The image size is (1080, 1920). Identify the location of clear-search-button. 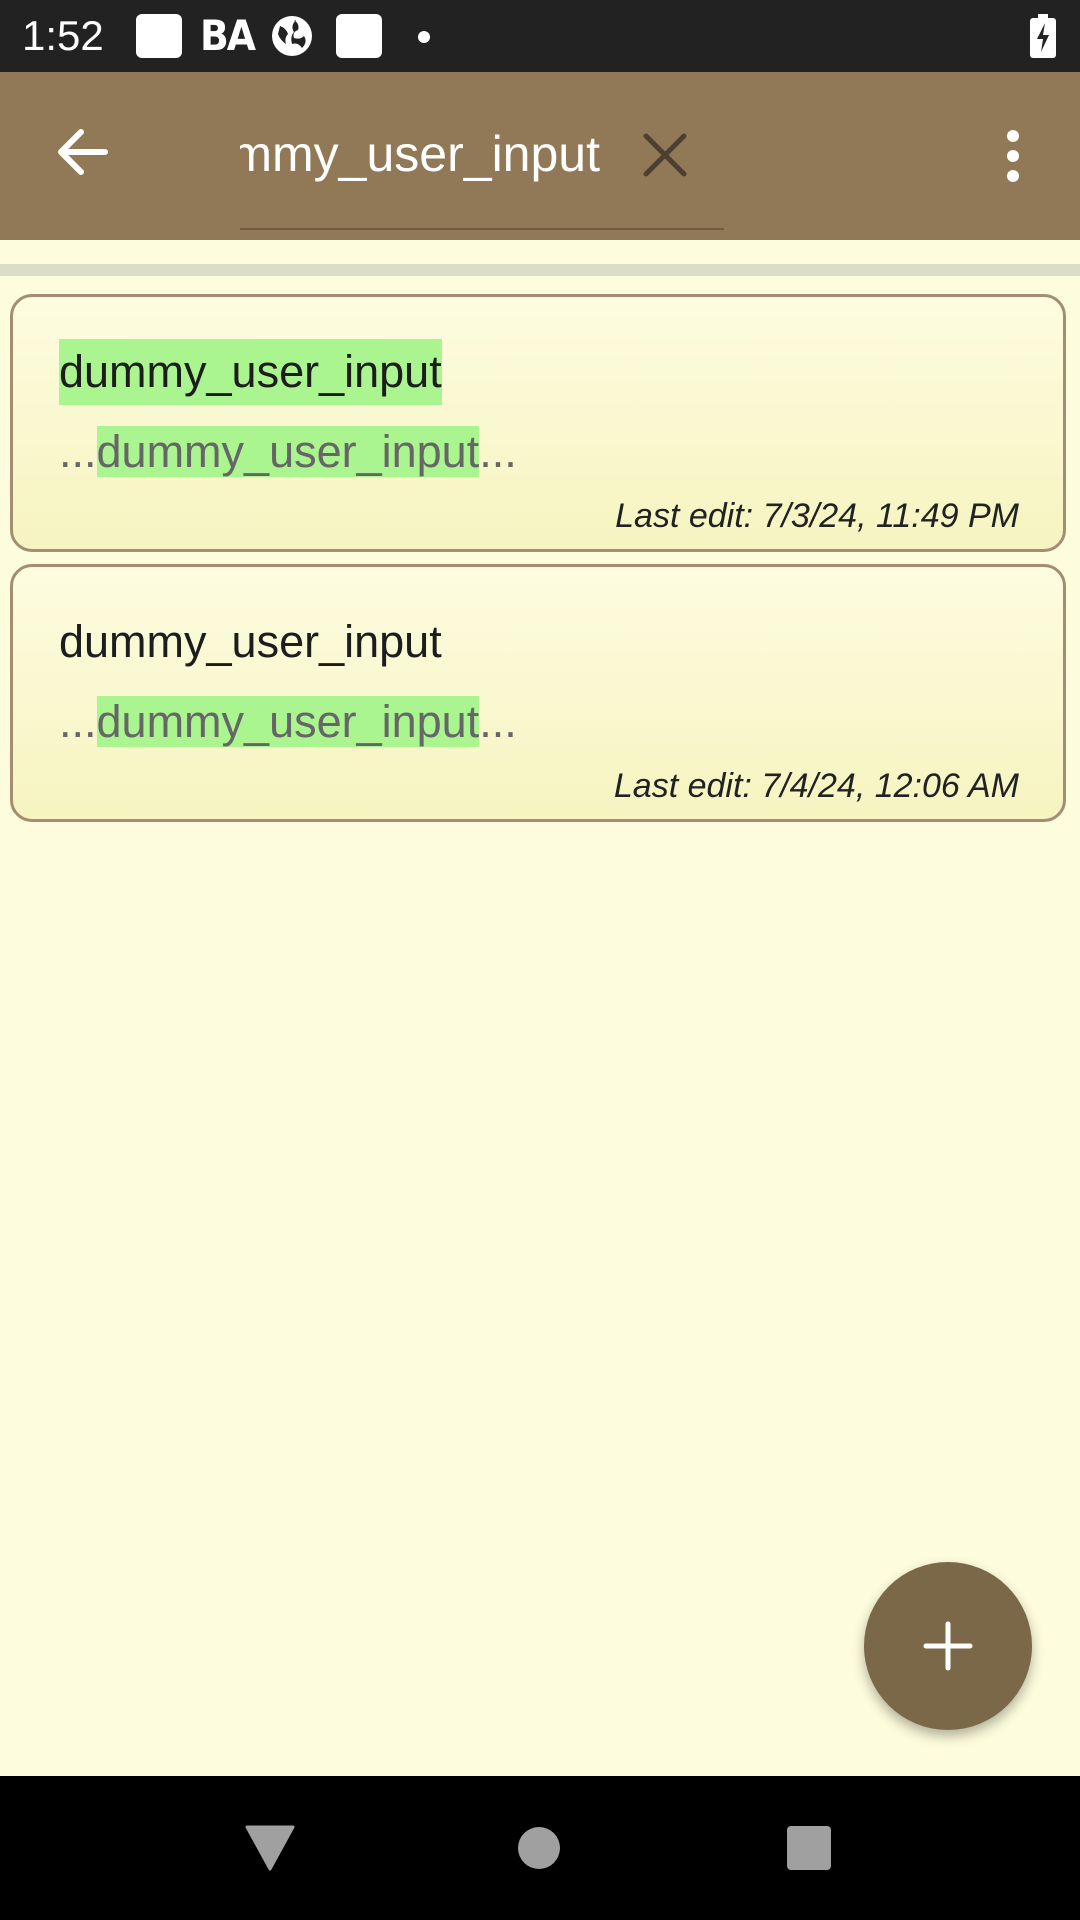
(665, 155).